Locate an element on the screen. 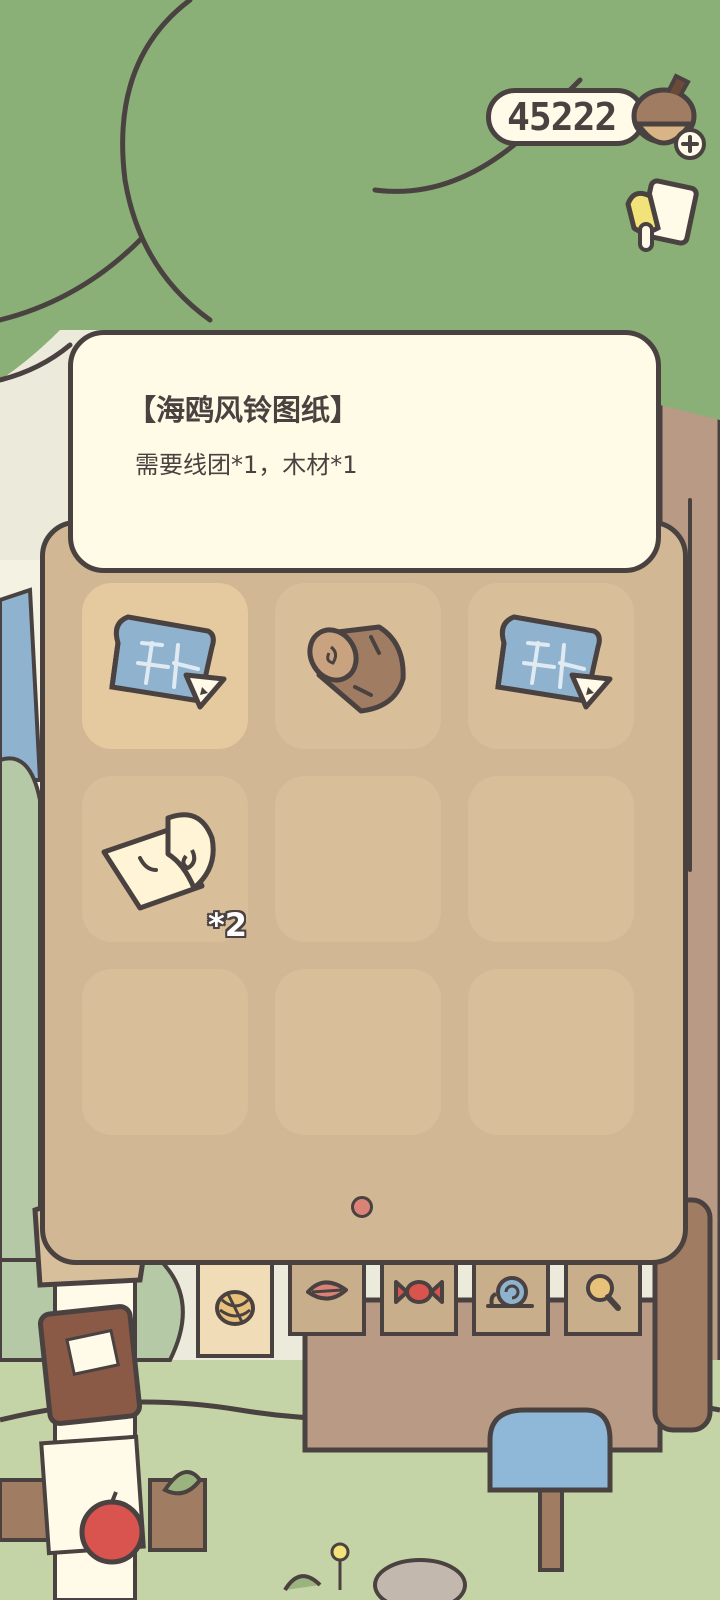  yarn-ball-icon is located at coordinates (235, 1308).